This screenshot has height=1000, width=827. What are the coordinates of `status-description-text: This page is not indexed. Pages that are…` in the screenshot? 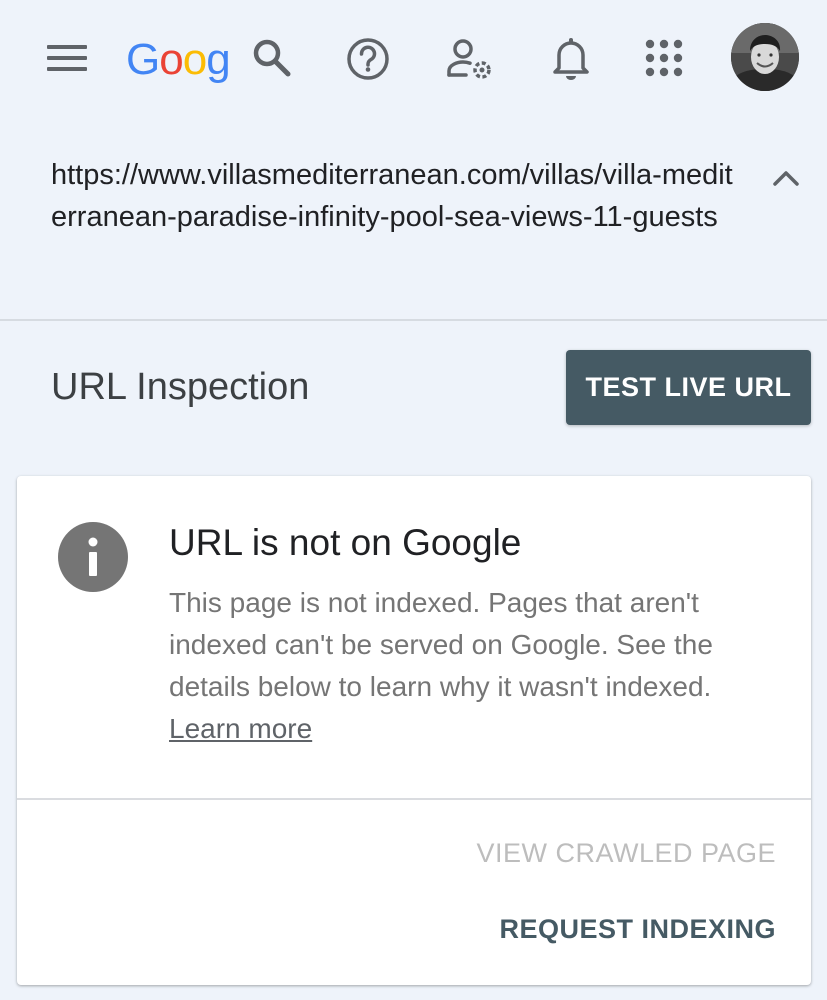 It's located at (441, 644).